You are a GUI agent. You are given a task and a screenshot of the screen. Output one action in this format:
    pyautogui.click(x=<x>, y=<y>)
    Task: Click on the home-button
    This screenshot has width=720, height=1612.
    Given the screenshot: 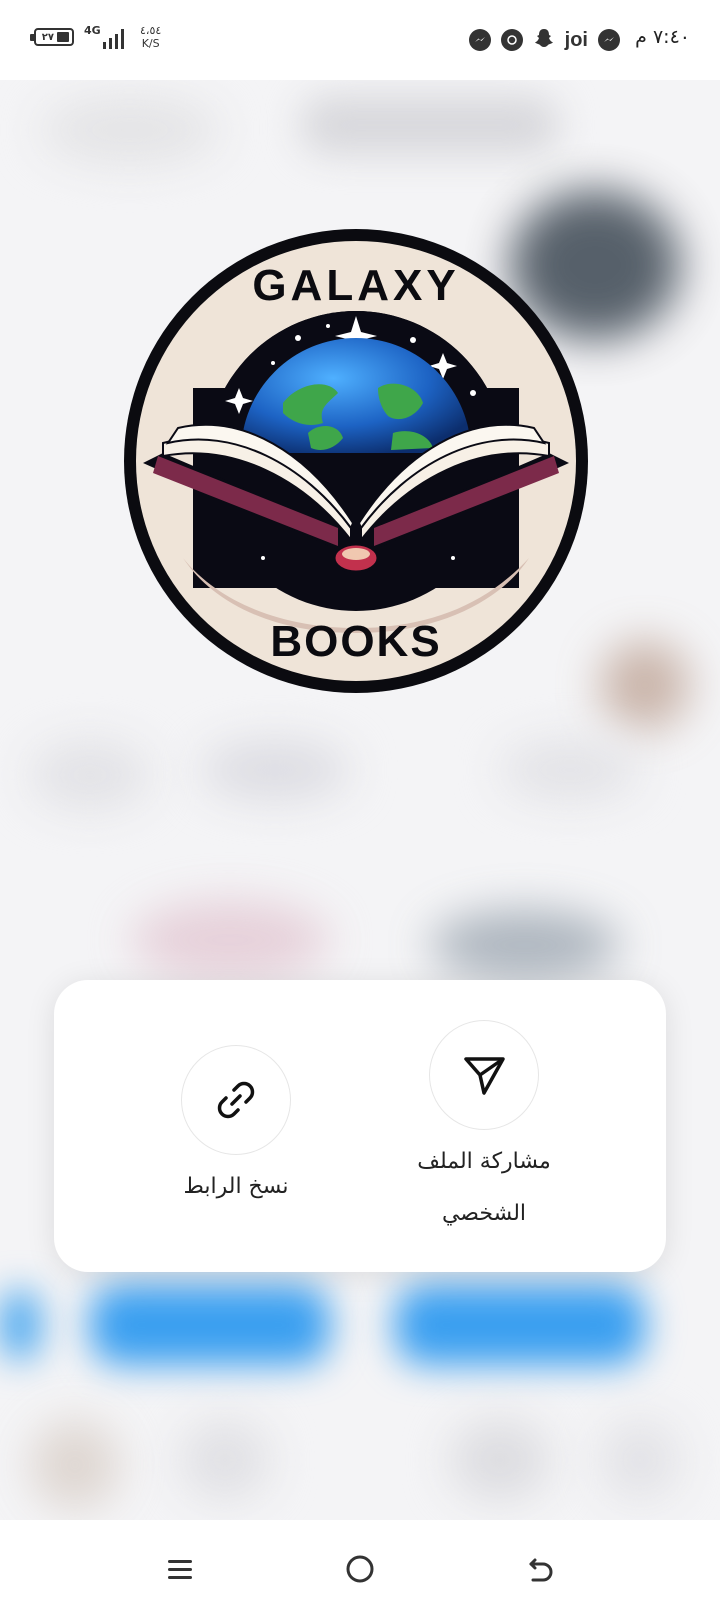 What is the action you would take?
    pyautogui.click(x=360, y=1569)
    